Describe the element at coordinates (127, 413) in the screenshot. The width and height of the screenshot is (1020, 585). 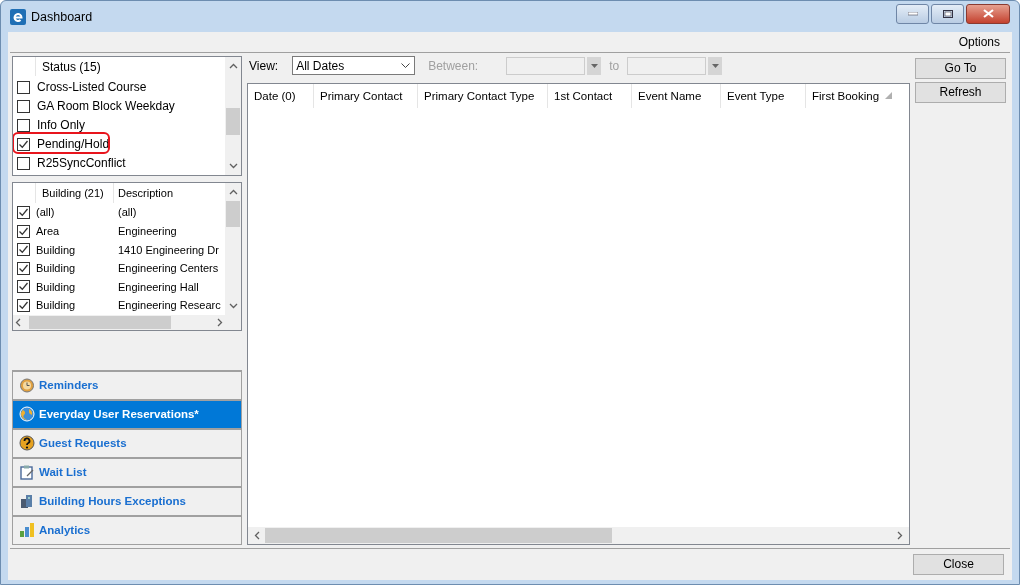
I see `nav-item: Everyday User Reservations*` at that location.